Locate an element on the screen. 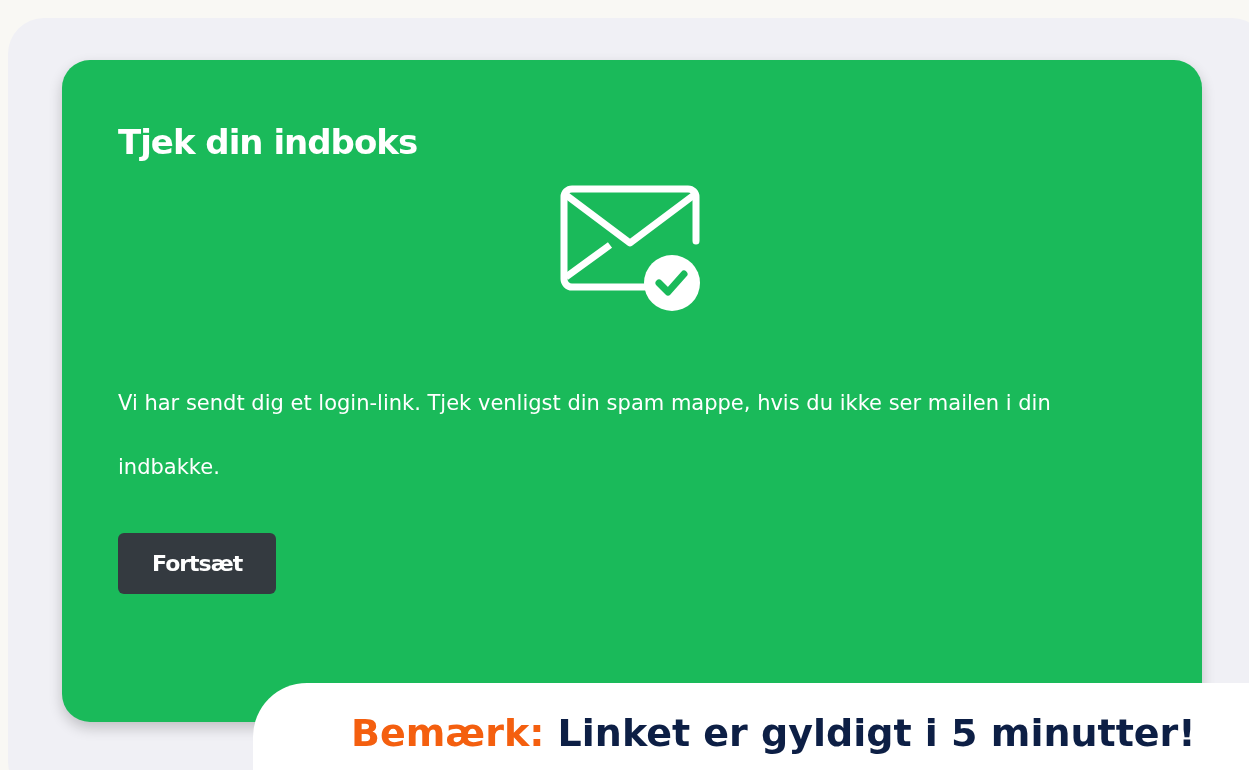 The width and height of the screenshot is (1249, 770). continue-button: Fortsæt is located at coordinates (197, 563).